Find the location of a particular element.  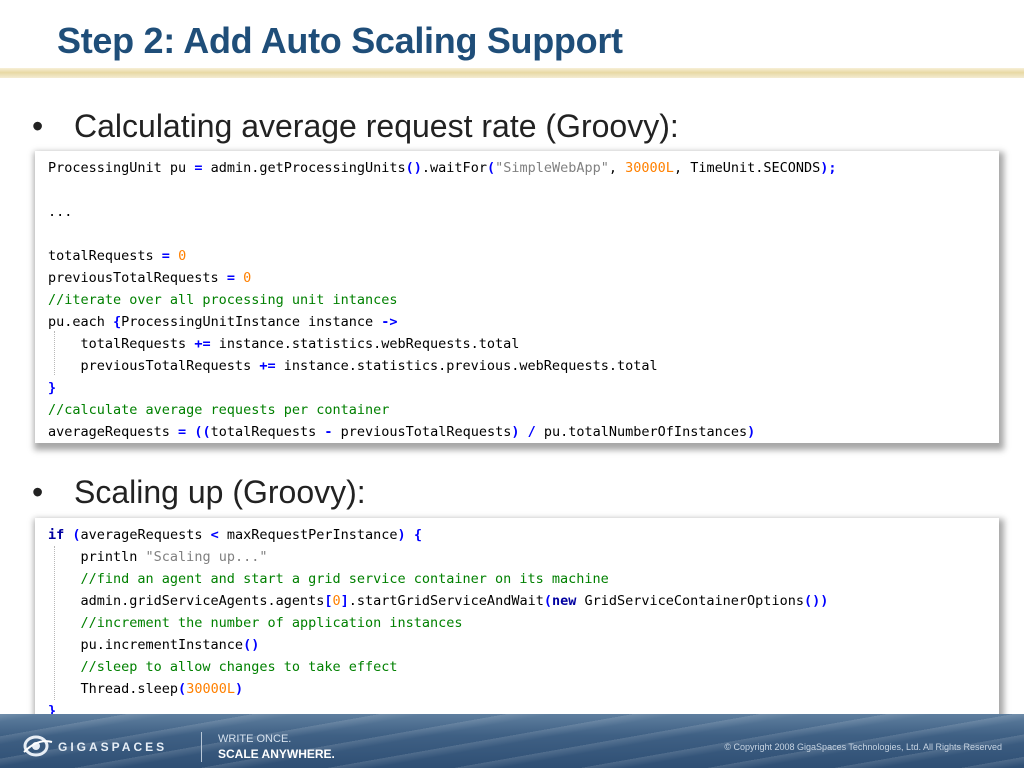

code-line: totalRequests = 0 is located at coordinates (523, 256).